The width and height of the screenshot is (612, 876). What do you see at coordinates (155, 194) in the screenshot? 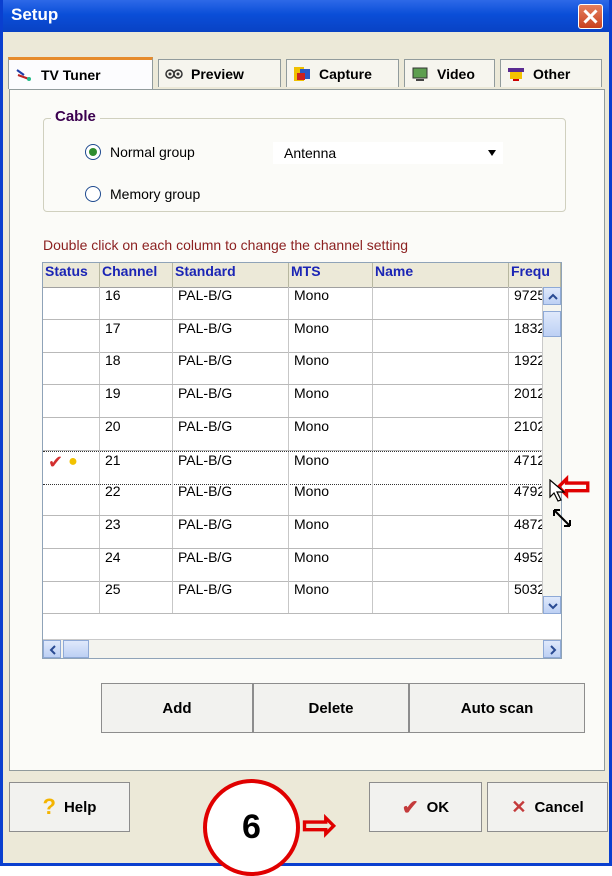
I see `memory-group-label: Memory group` at bounding box center [155, 194].